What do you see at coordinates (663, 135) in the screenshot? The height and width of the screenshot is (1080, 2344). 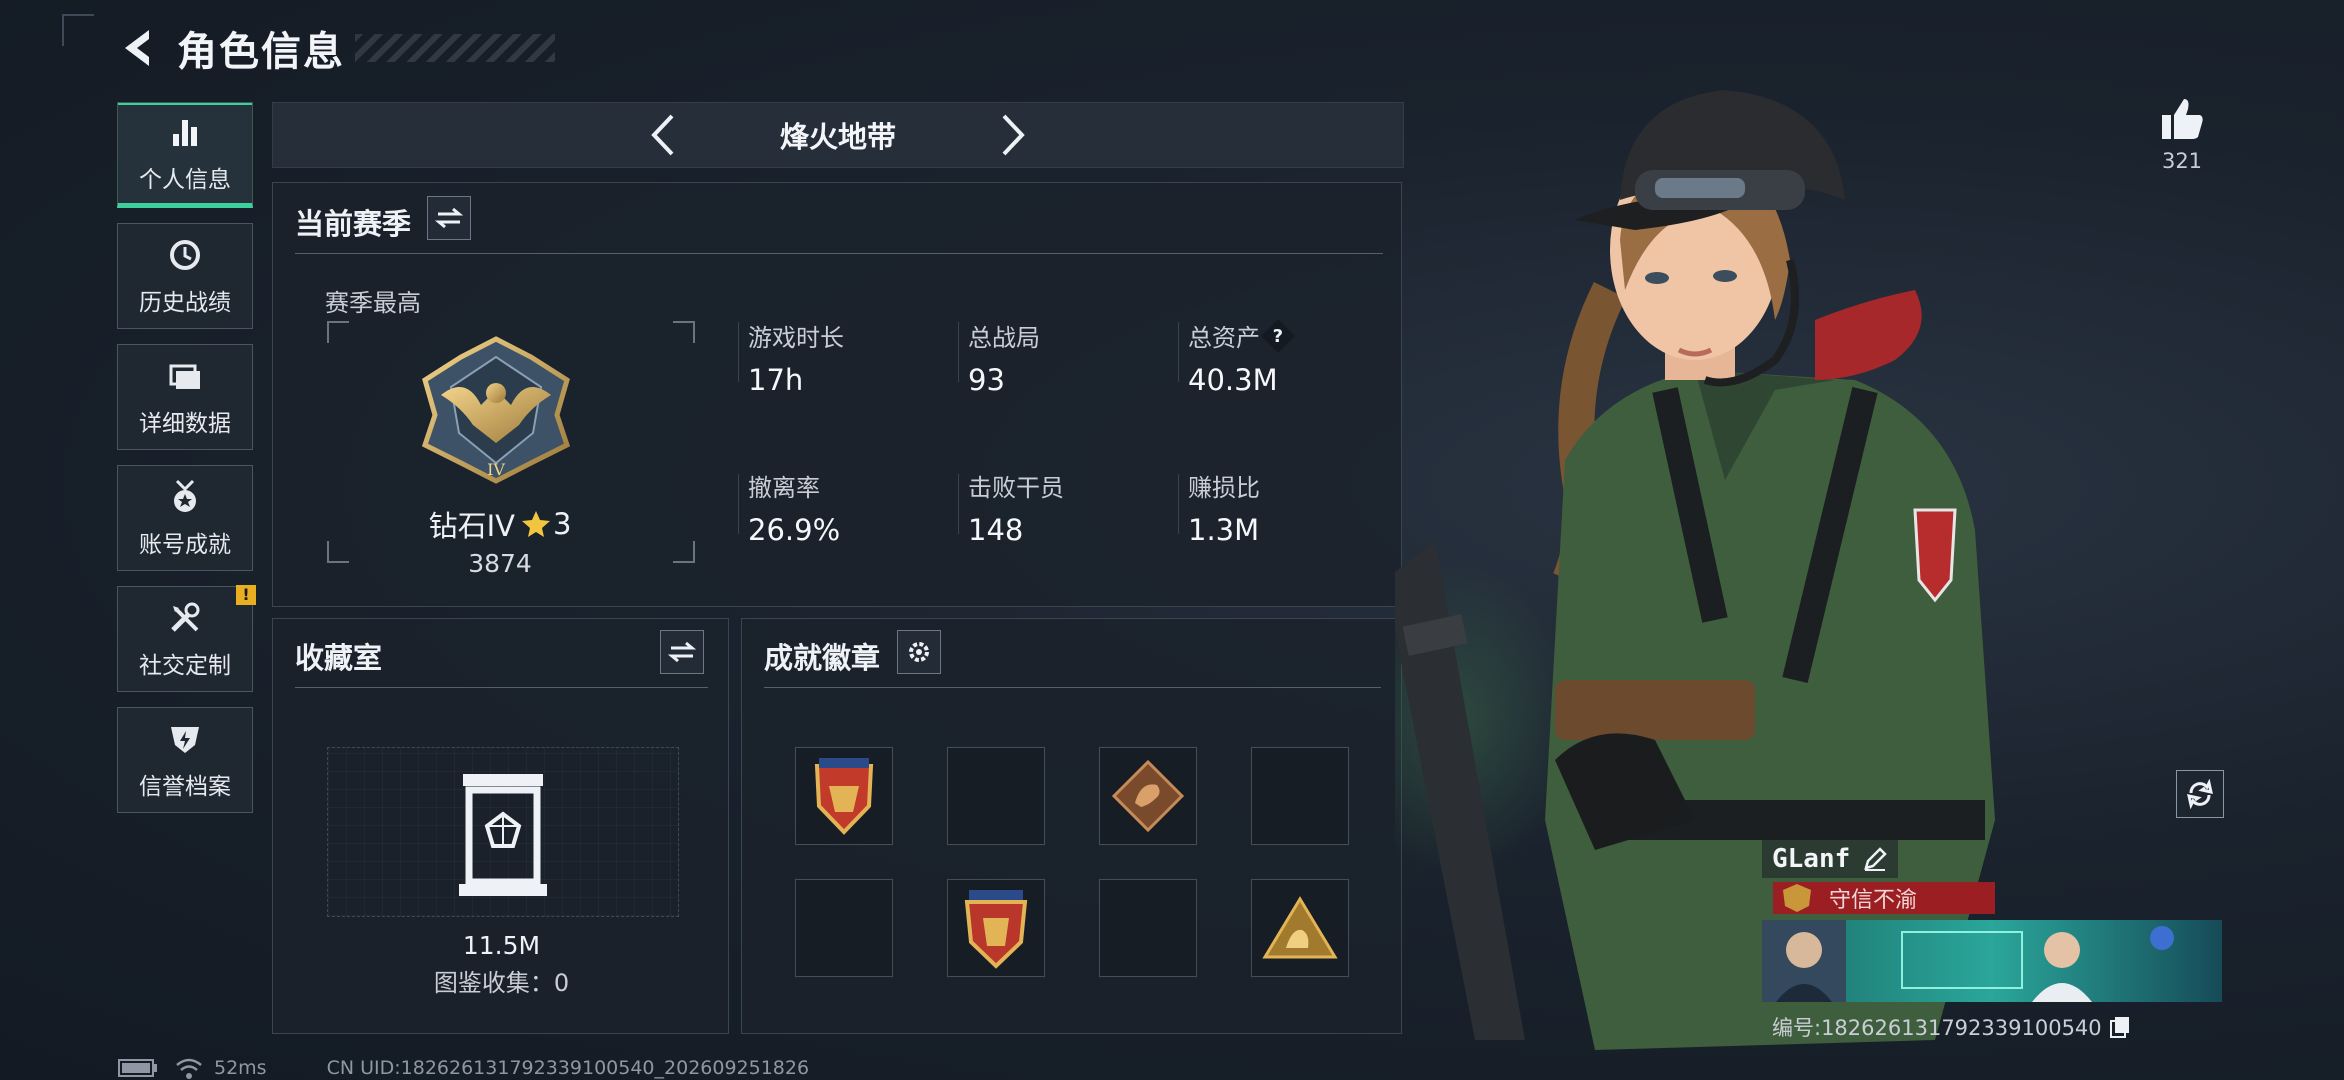 I see `chevron-left-icon` at bounding box center [663, 135].